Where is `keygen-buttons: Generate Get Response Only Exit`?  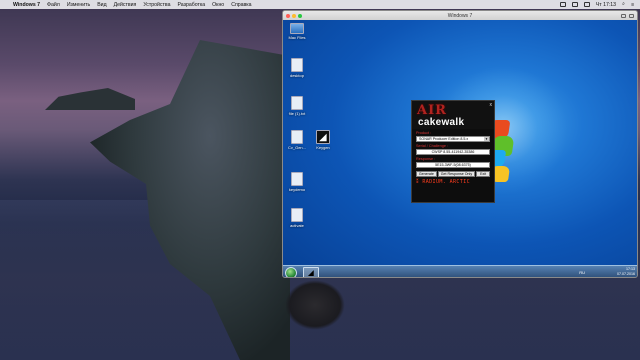
keygen-buttons: Generate Get Response Only Exit is located at coordinates (453, 174).